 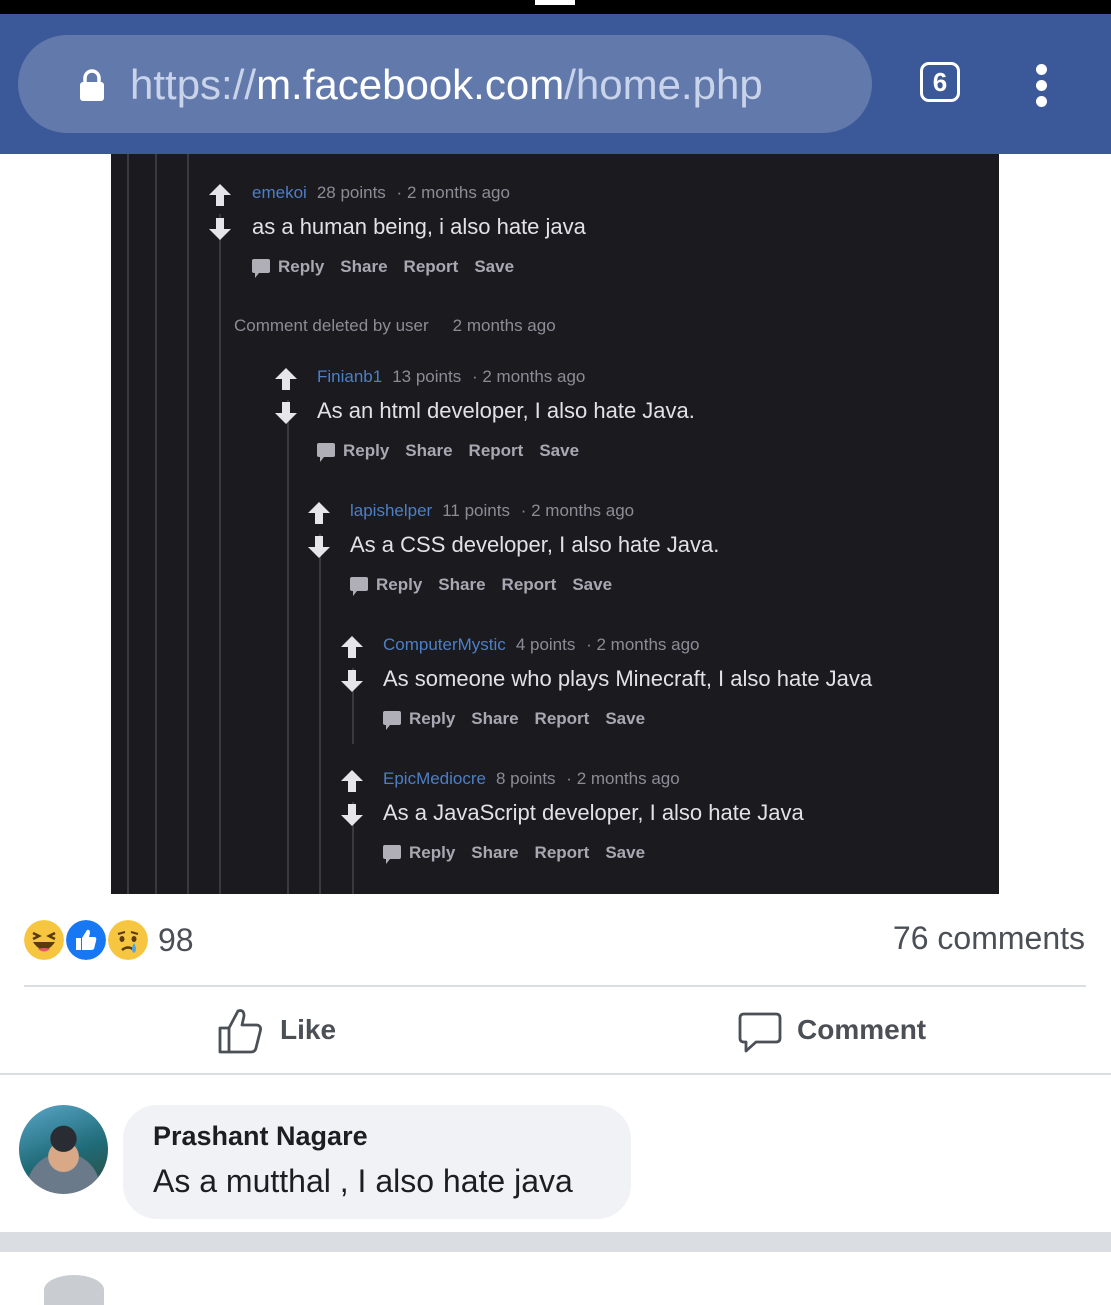 I want to click on browser-toolbar: https://m.facebook.com/home.php 6, so click(x=555, y=84).